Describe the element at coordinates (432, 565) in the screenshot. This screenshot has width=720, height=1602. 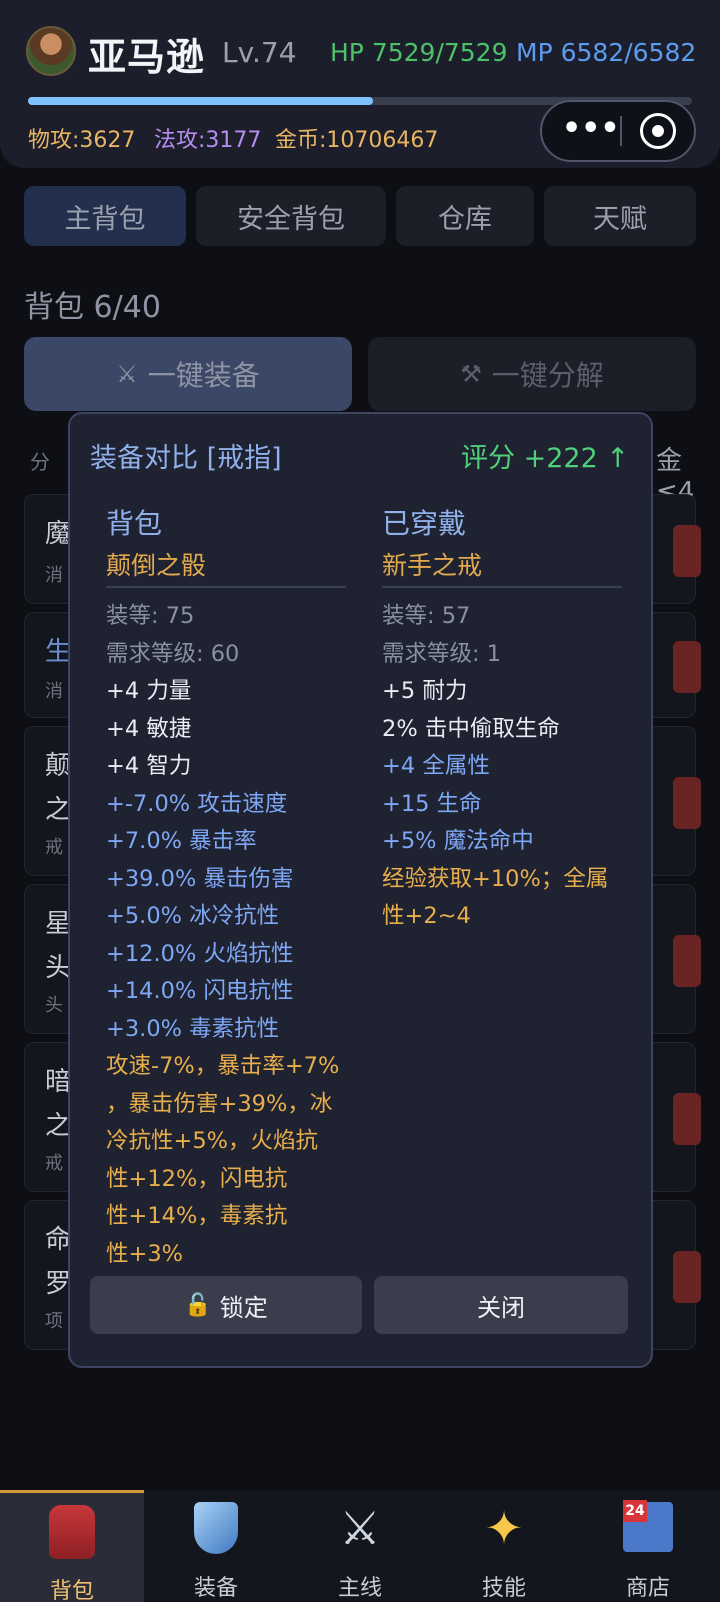
I see `equipped-item-name: 新手之戒` at that location.